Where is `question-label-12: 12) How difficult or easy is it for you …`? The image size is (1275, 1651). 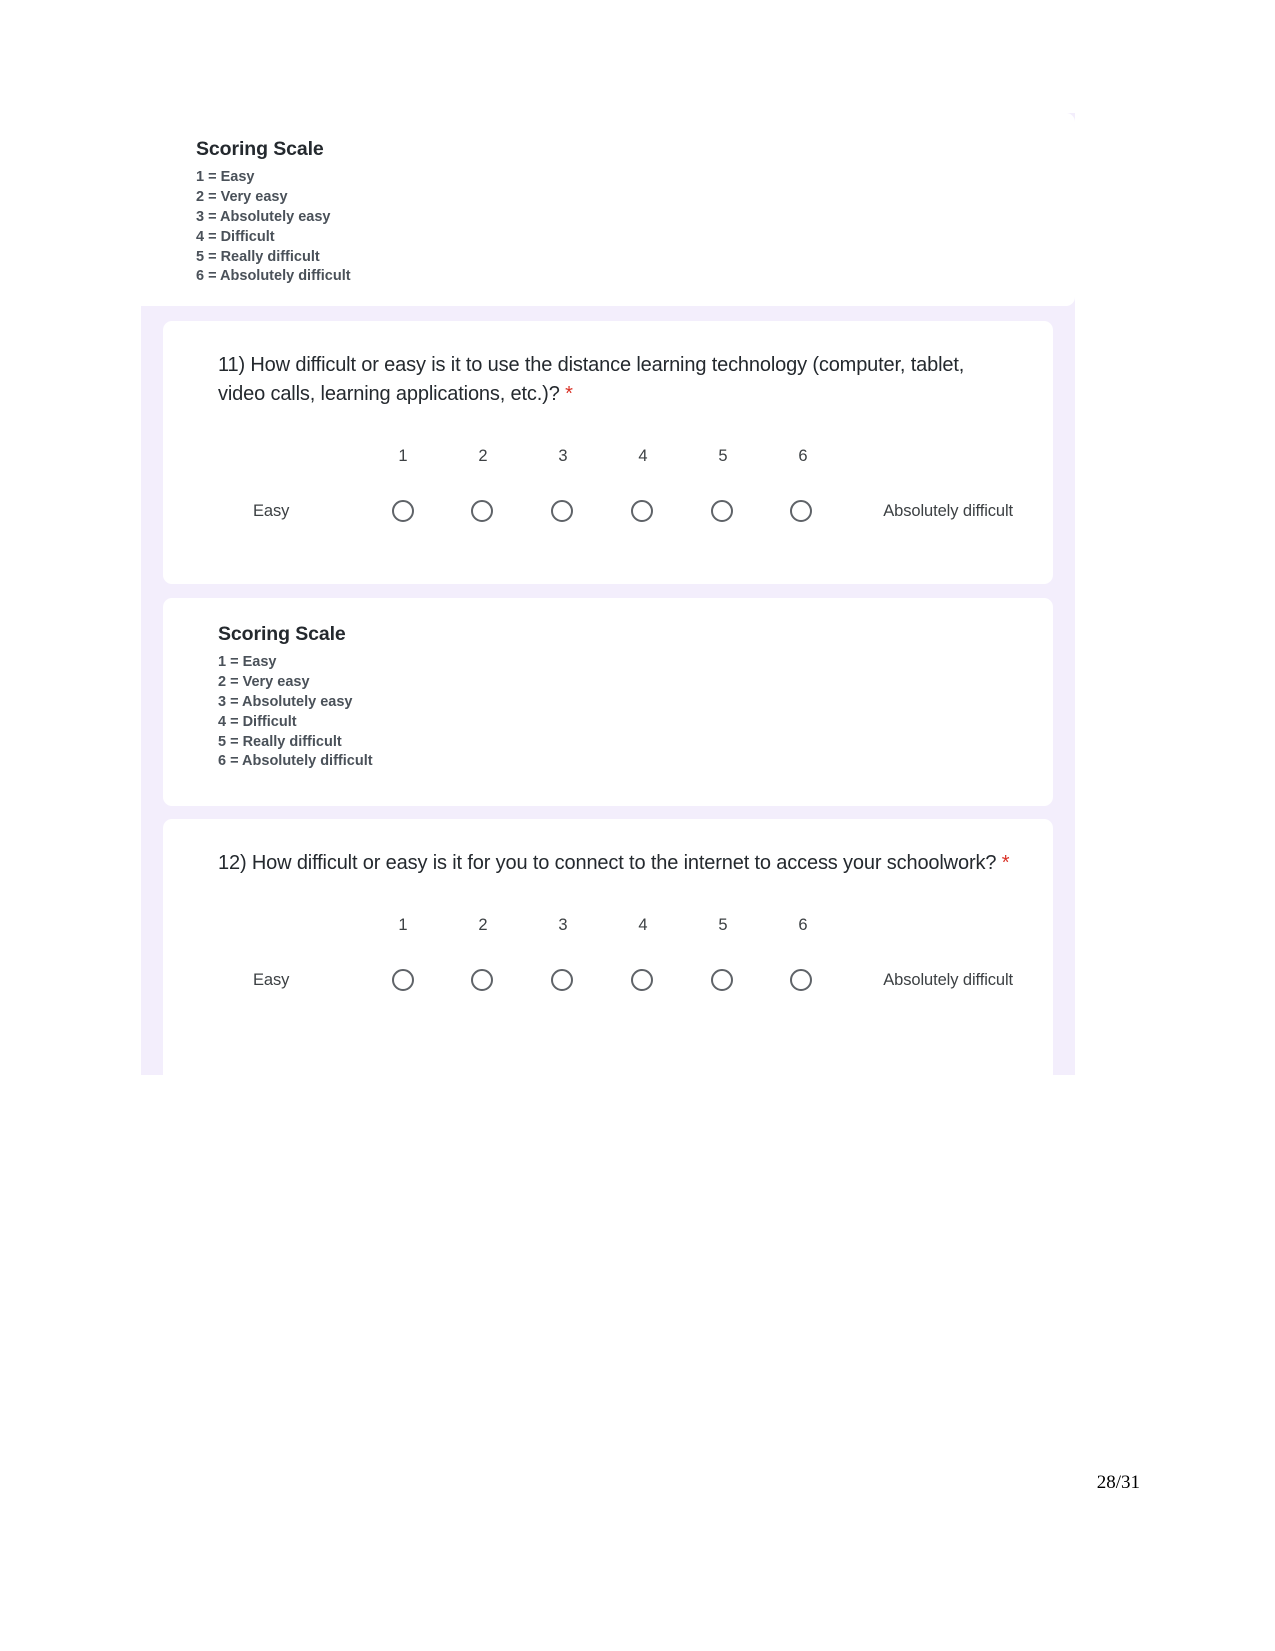
question-label-12: 12) How difficult or easy is it for you … is located at coordinates (607, 863).